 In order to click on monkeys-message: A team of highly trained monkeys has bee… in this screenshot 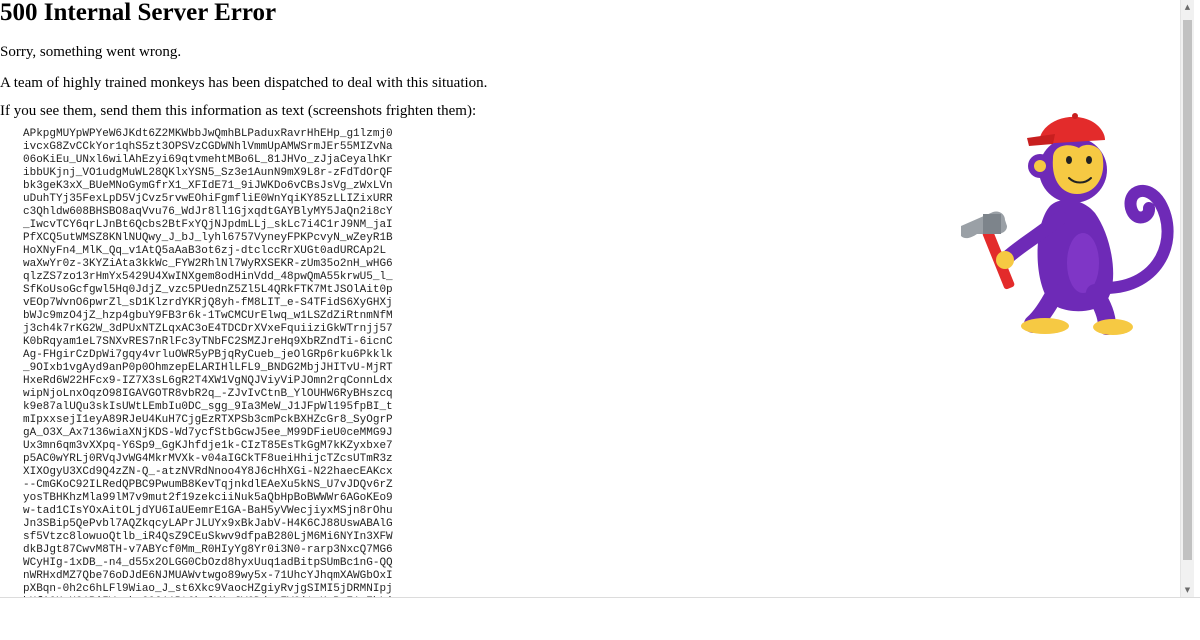, I will do `click(244, 83)`.